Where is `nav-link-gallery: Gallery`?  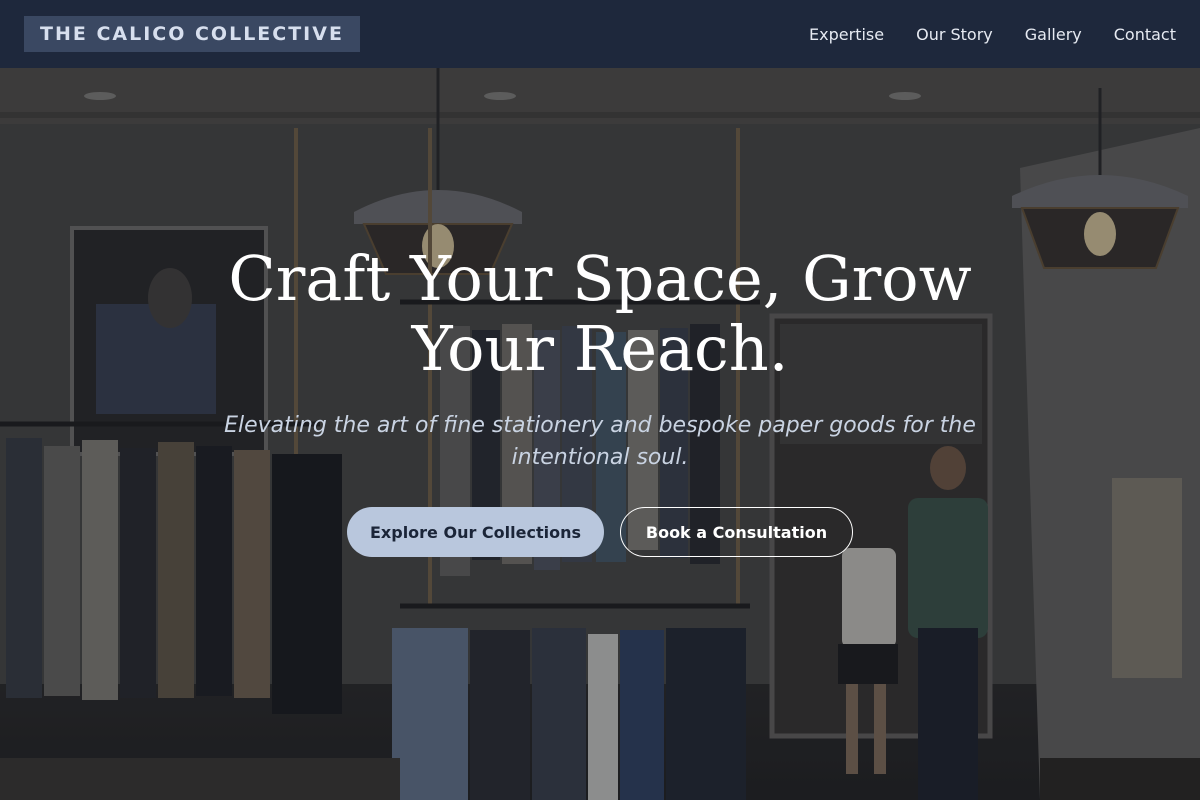
nav-link-gallery: Gallery is located at coordinates (1053, 34).